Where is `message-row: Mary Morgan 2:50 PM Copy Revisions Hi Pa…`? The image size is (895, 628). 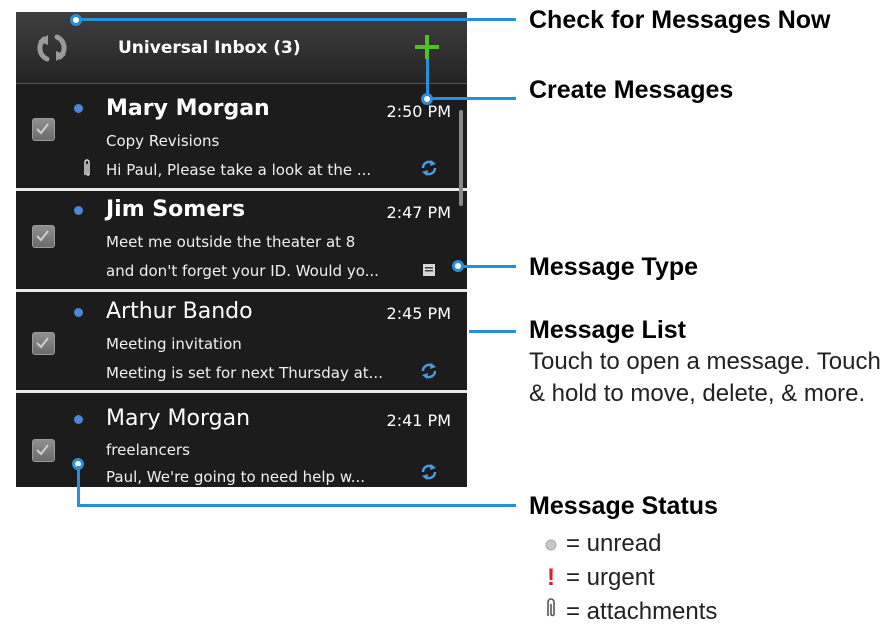
message-row: Mary Morgan 2:50 PM Copy Revisions Hi Pa… is located at coordinates (241, 136).